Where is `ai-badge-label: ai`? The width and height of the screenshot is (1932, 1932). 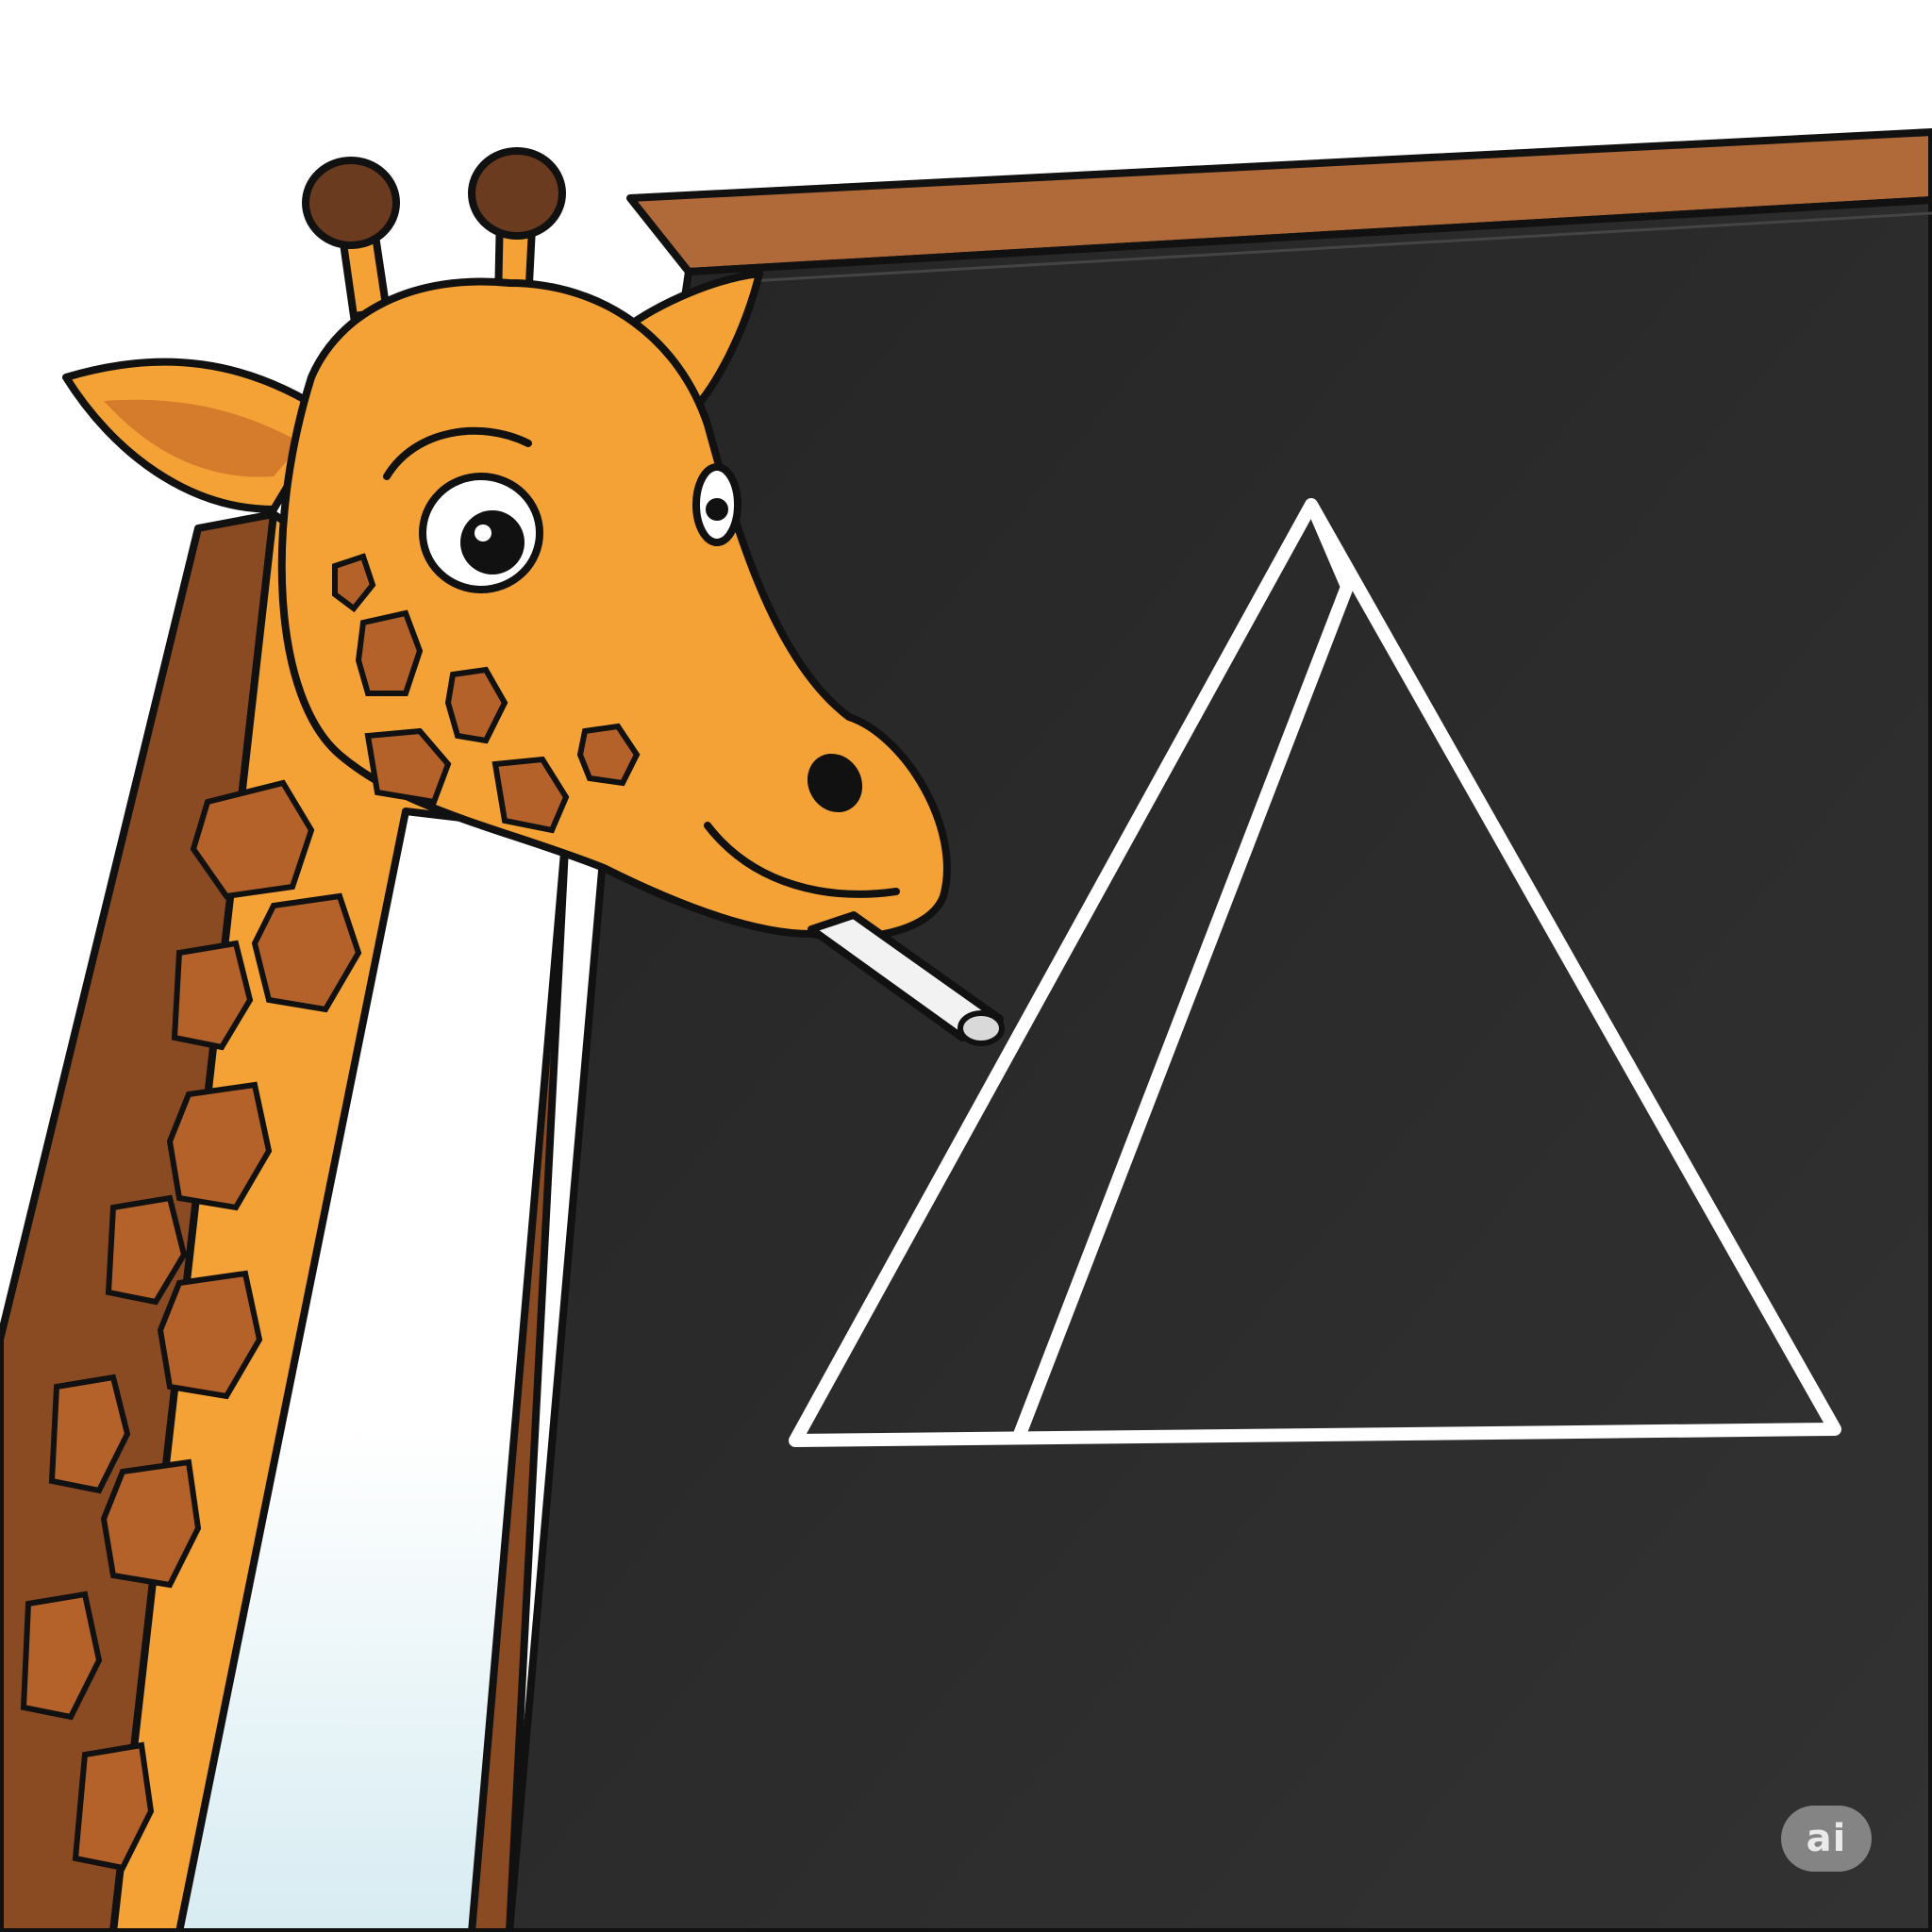 ai-badge-label: ai is located at coordinates (1826, 1839).